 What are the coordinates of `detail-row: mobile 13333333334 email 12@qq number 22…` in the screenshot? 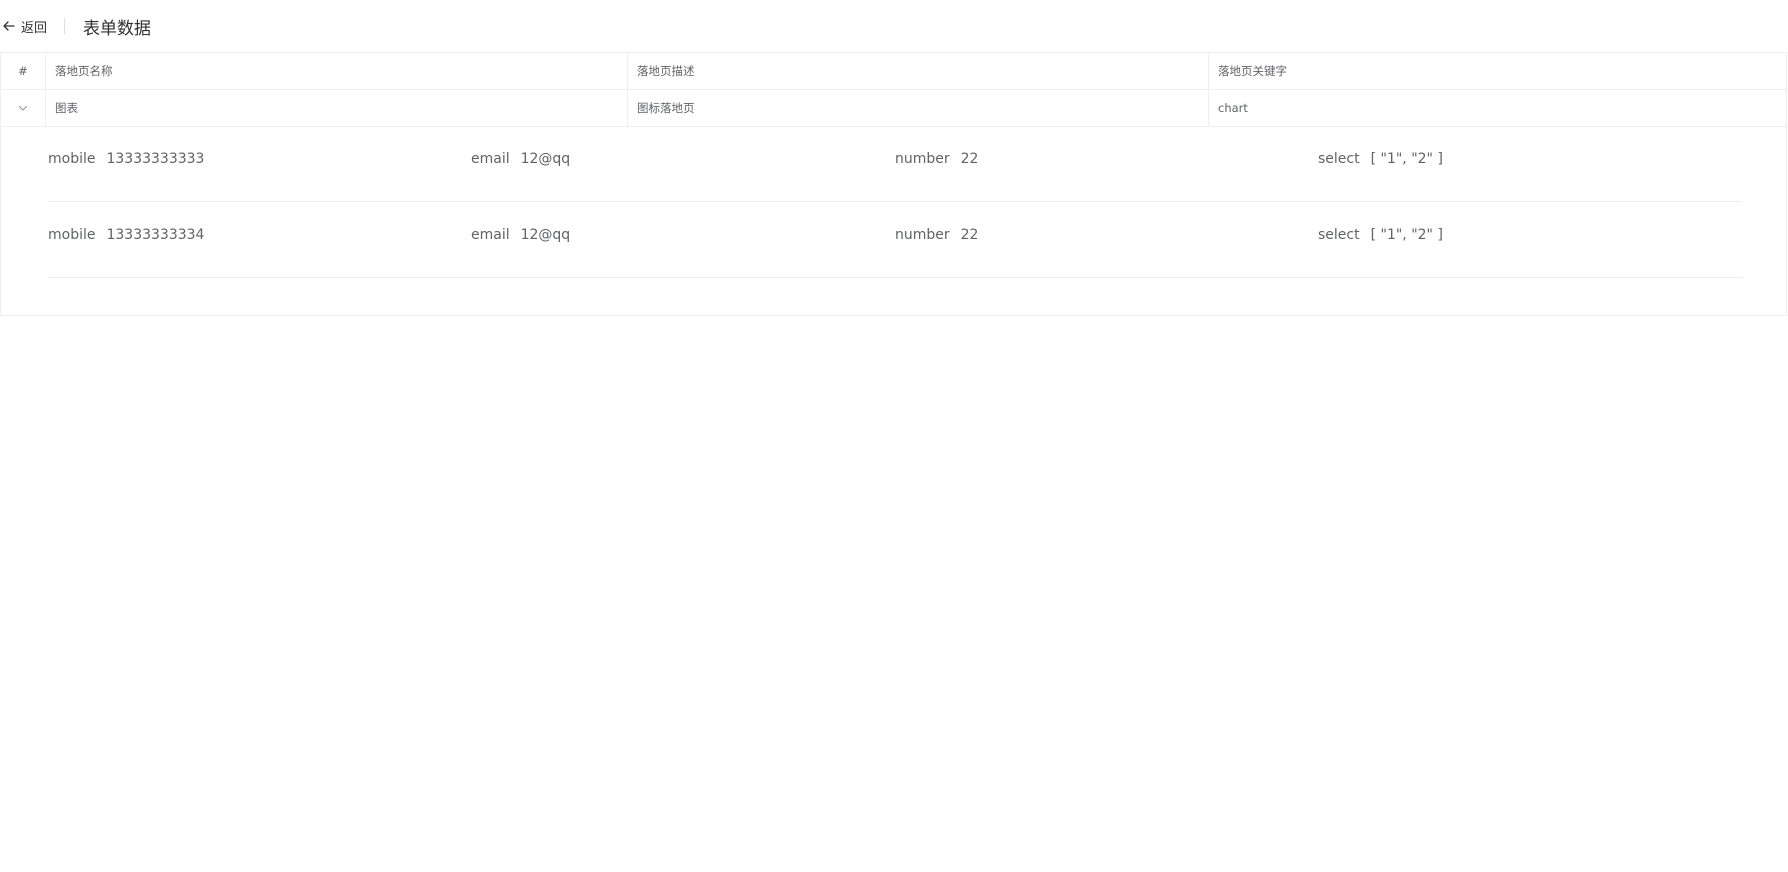 It's located at (895, 240).